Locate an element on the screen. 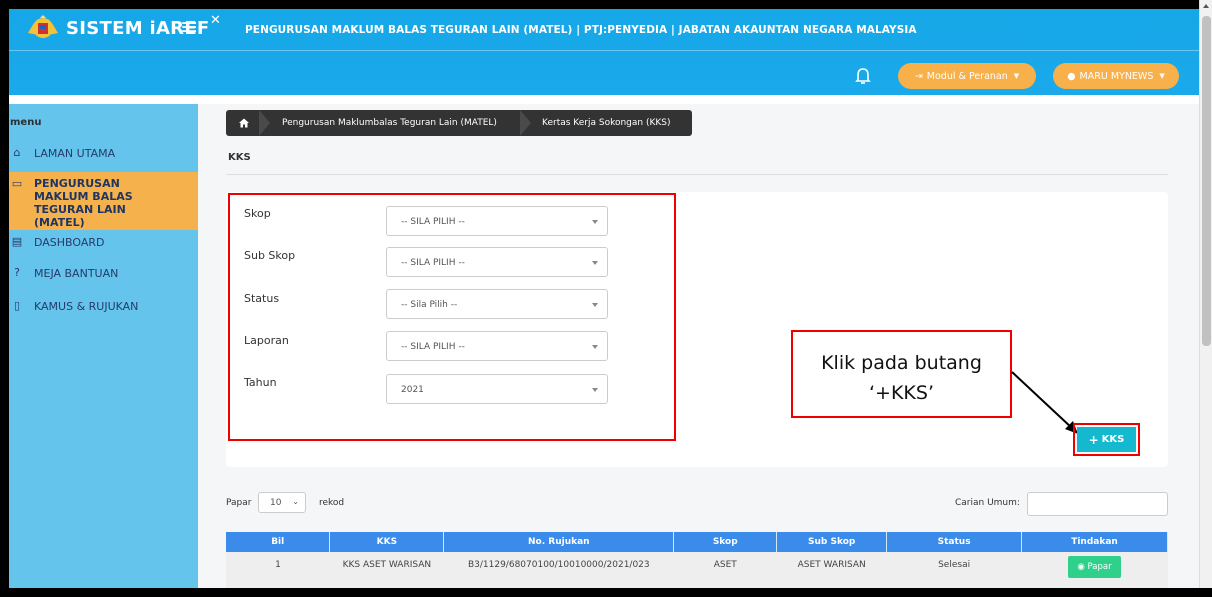 The height and width of the screenshot is (597, 1212). plus-icon: + is located at coordinates (1093, 439).